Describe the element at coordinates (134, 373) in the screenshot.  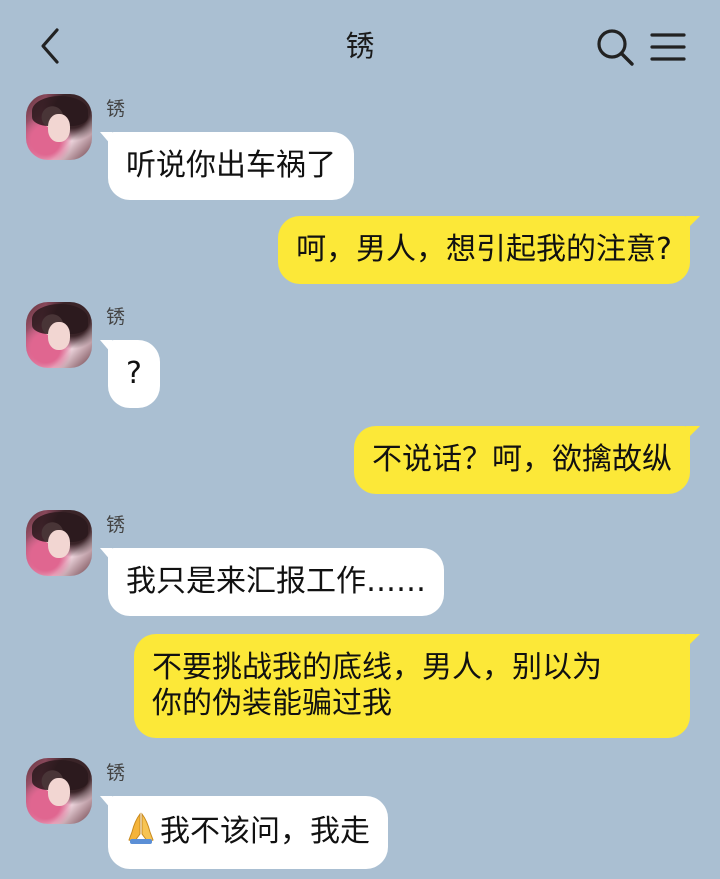
I see `message-text: ?` at that location.